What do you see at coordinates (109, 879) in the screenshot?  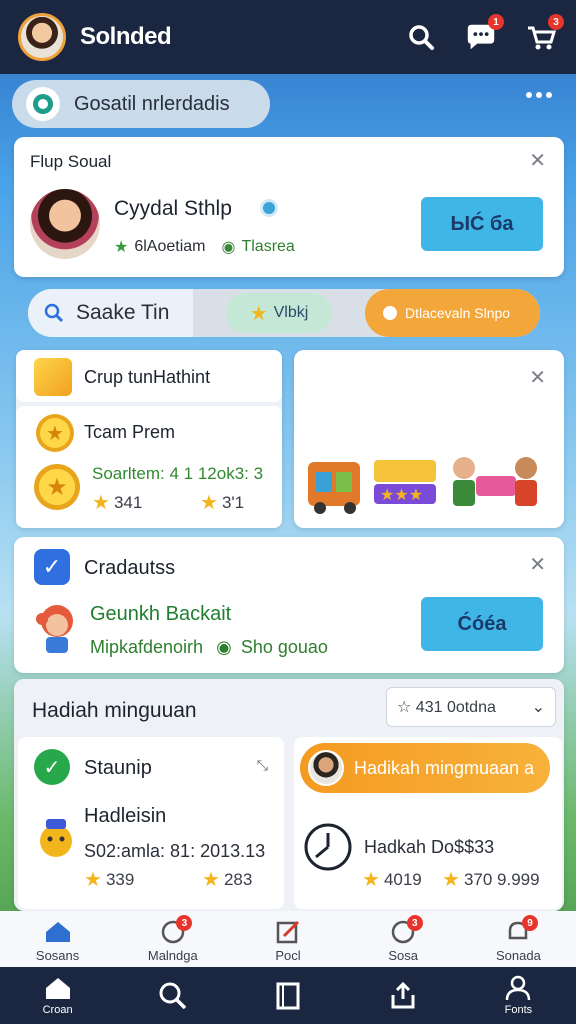 I see `weekly-left-stars-left: ★ 339` at bounding box center [109, 879].